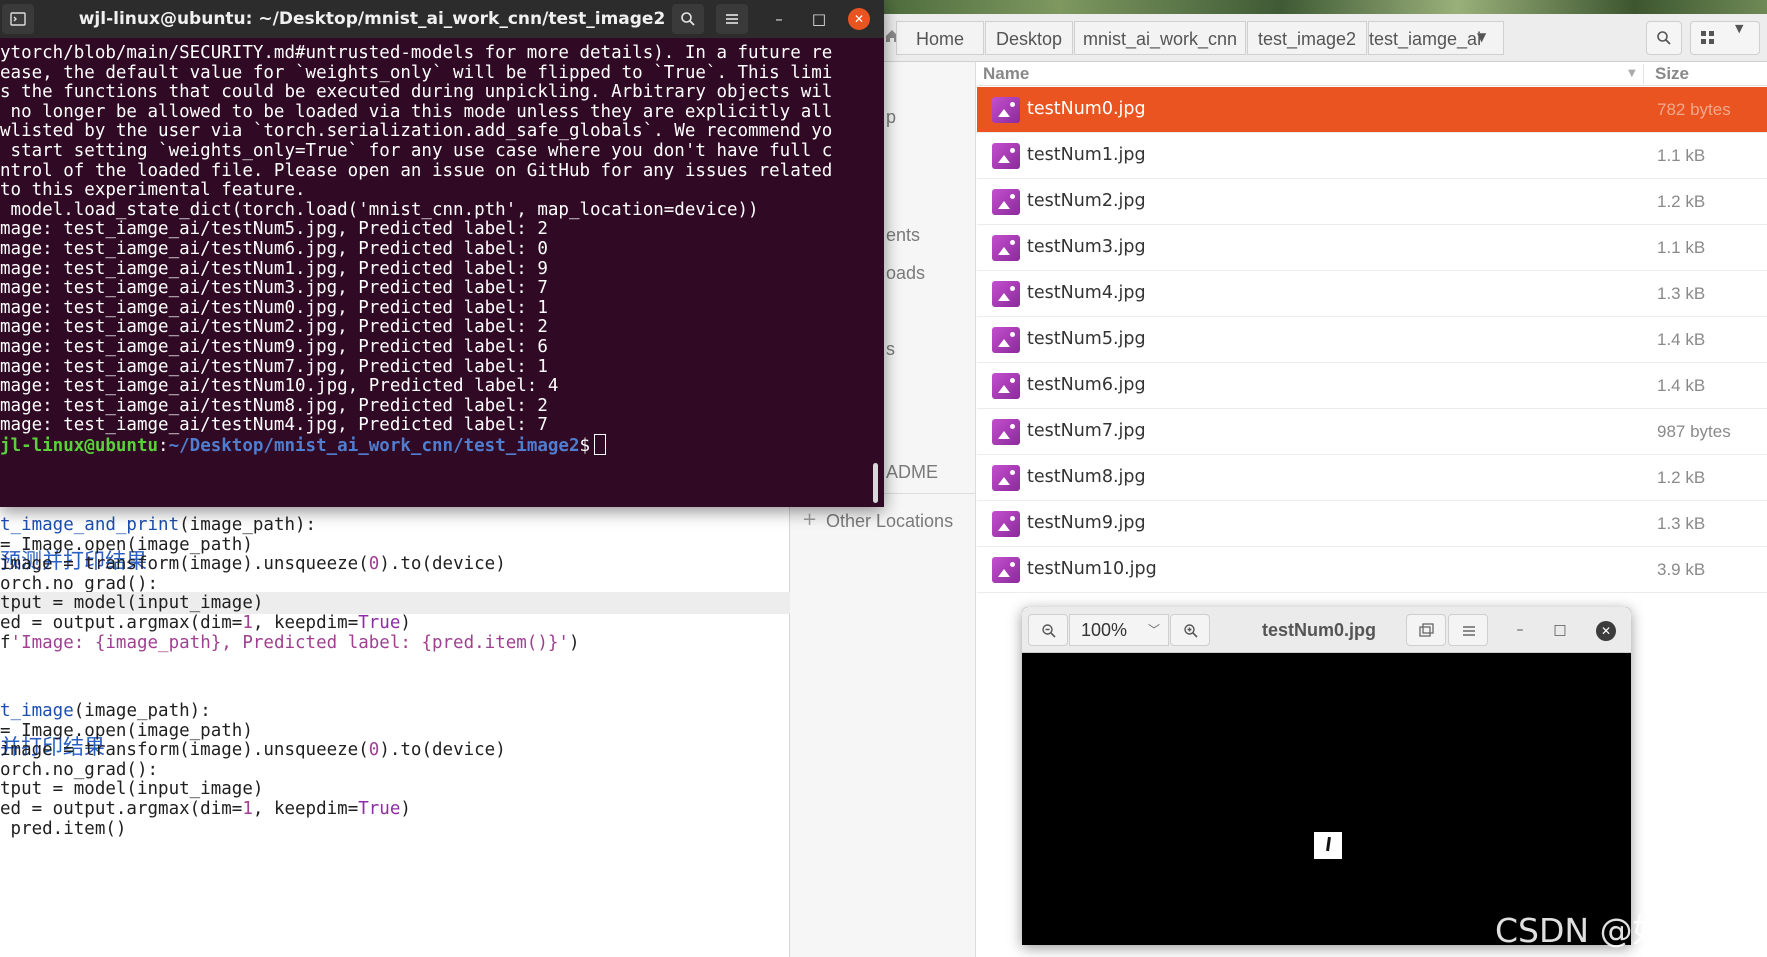 The width and height of the screenshot is (1767, 957). What do you see at coordinates (585, 446) in the screenshot?
I see `prompt-symbol: $` at bounding box center [585, 446].